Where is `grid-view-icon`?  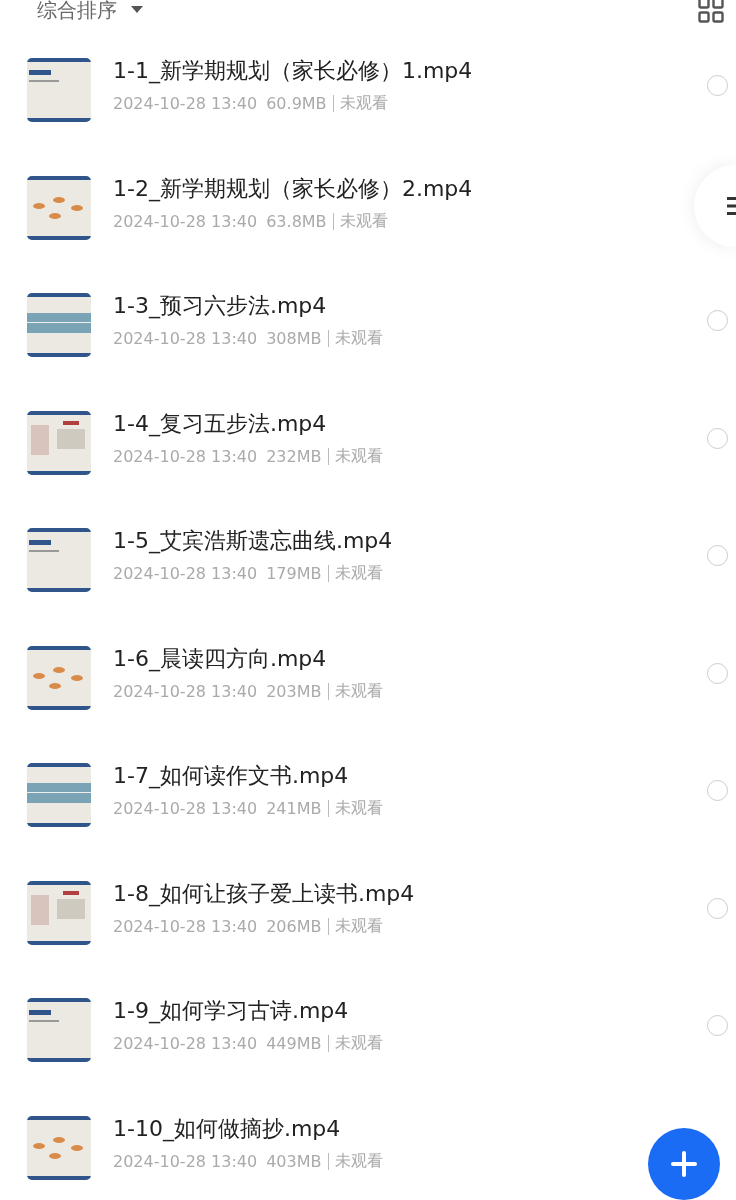 grid-view-icon is located at coordinates (711, 11).